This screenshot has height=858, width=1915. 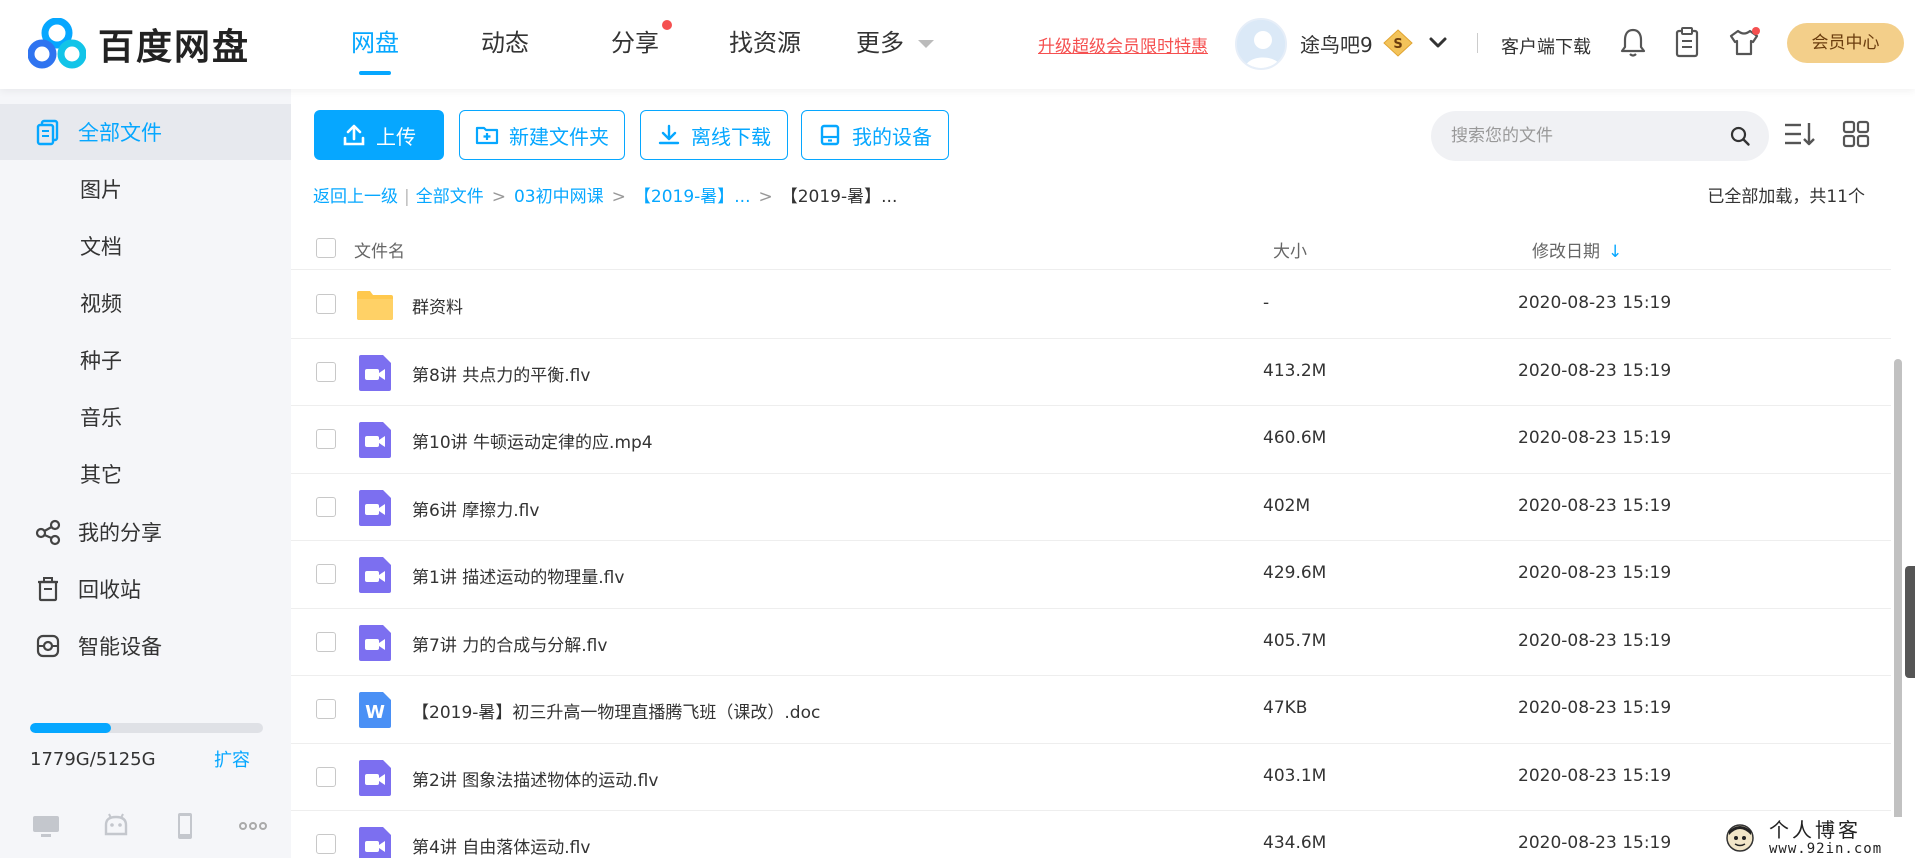 I want to click on logo: 百度网盘, so click(x=139, y=44).